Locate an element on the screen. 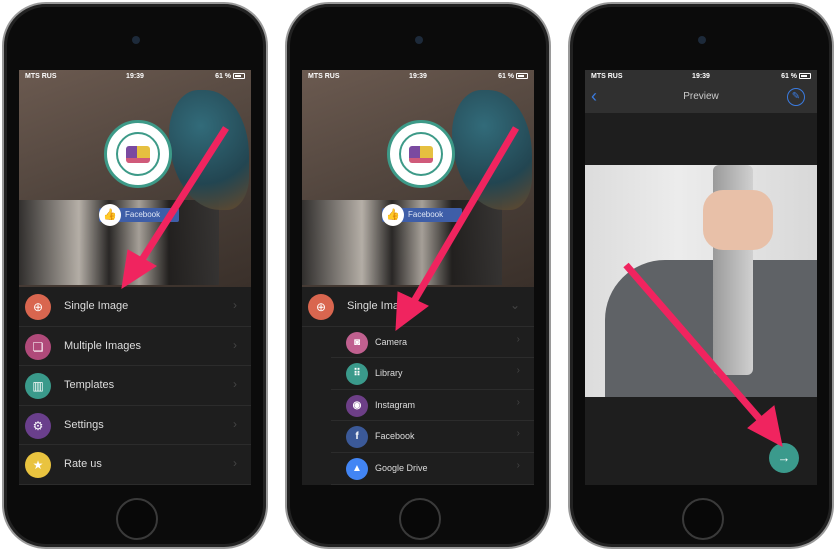  gear-icon: ⚙ is located at coordinates (38, 425).